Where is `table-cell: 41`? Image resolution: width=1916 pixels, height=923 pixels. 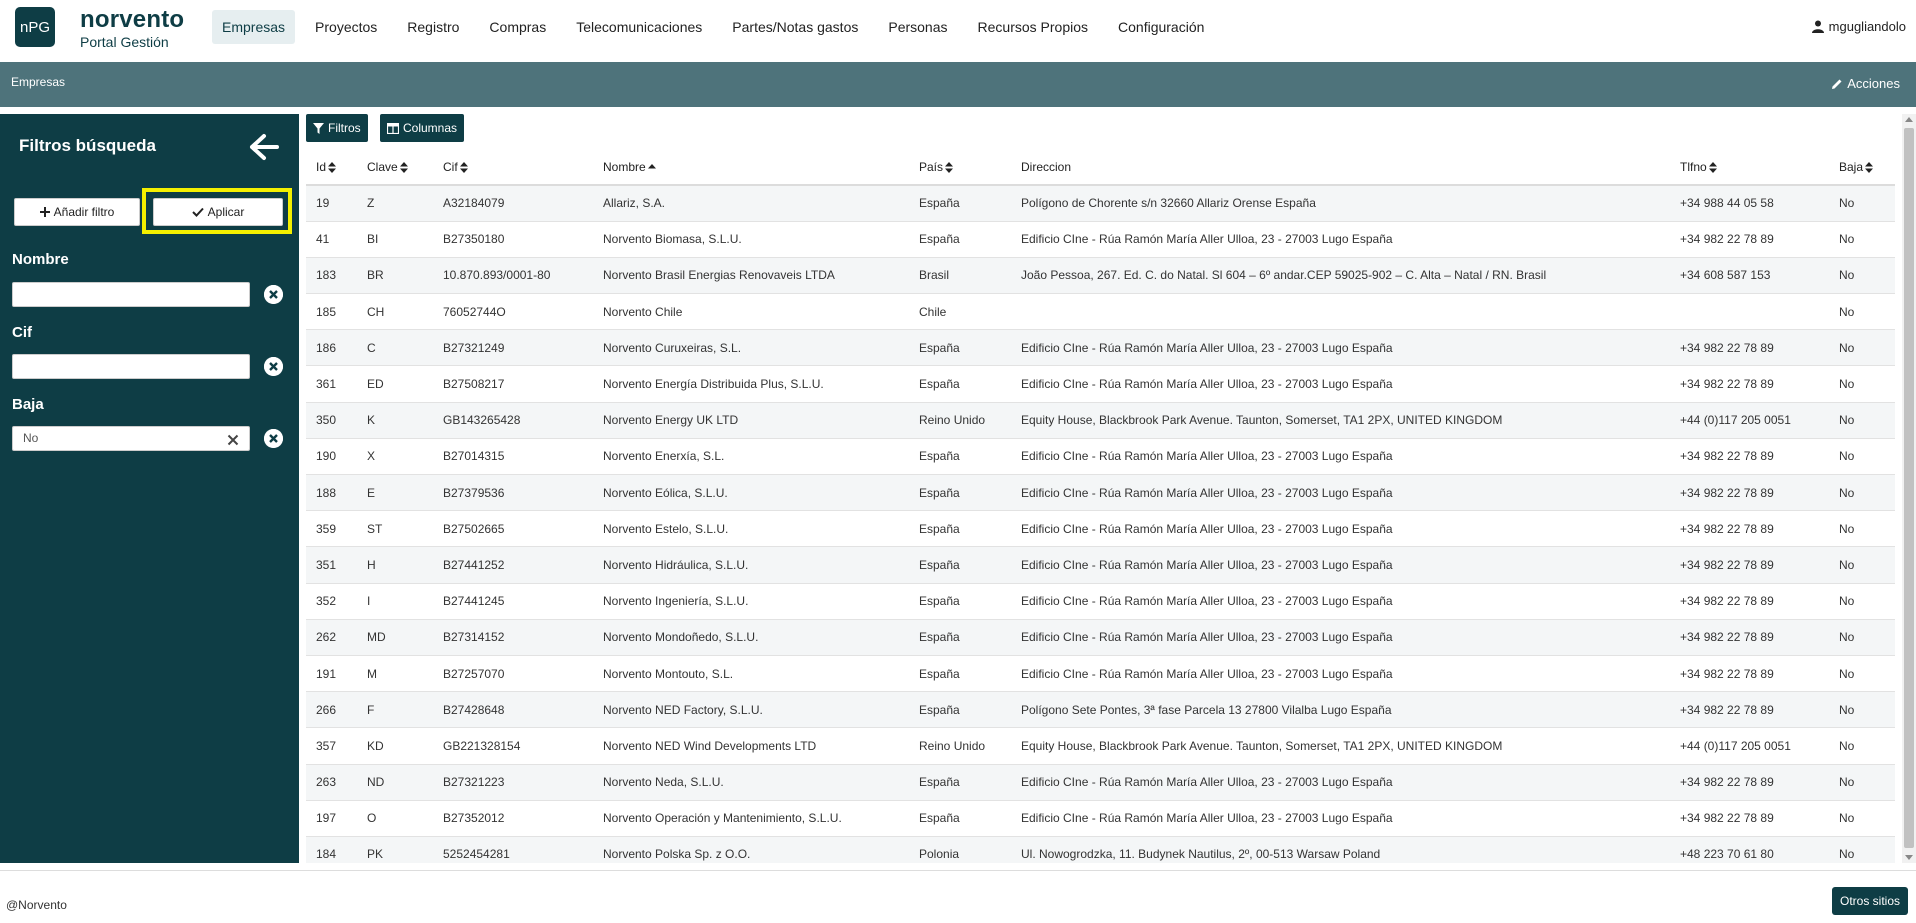 table-cell: 41 is located at coordinates (331, 239).